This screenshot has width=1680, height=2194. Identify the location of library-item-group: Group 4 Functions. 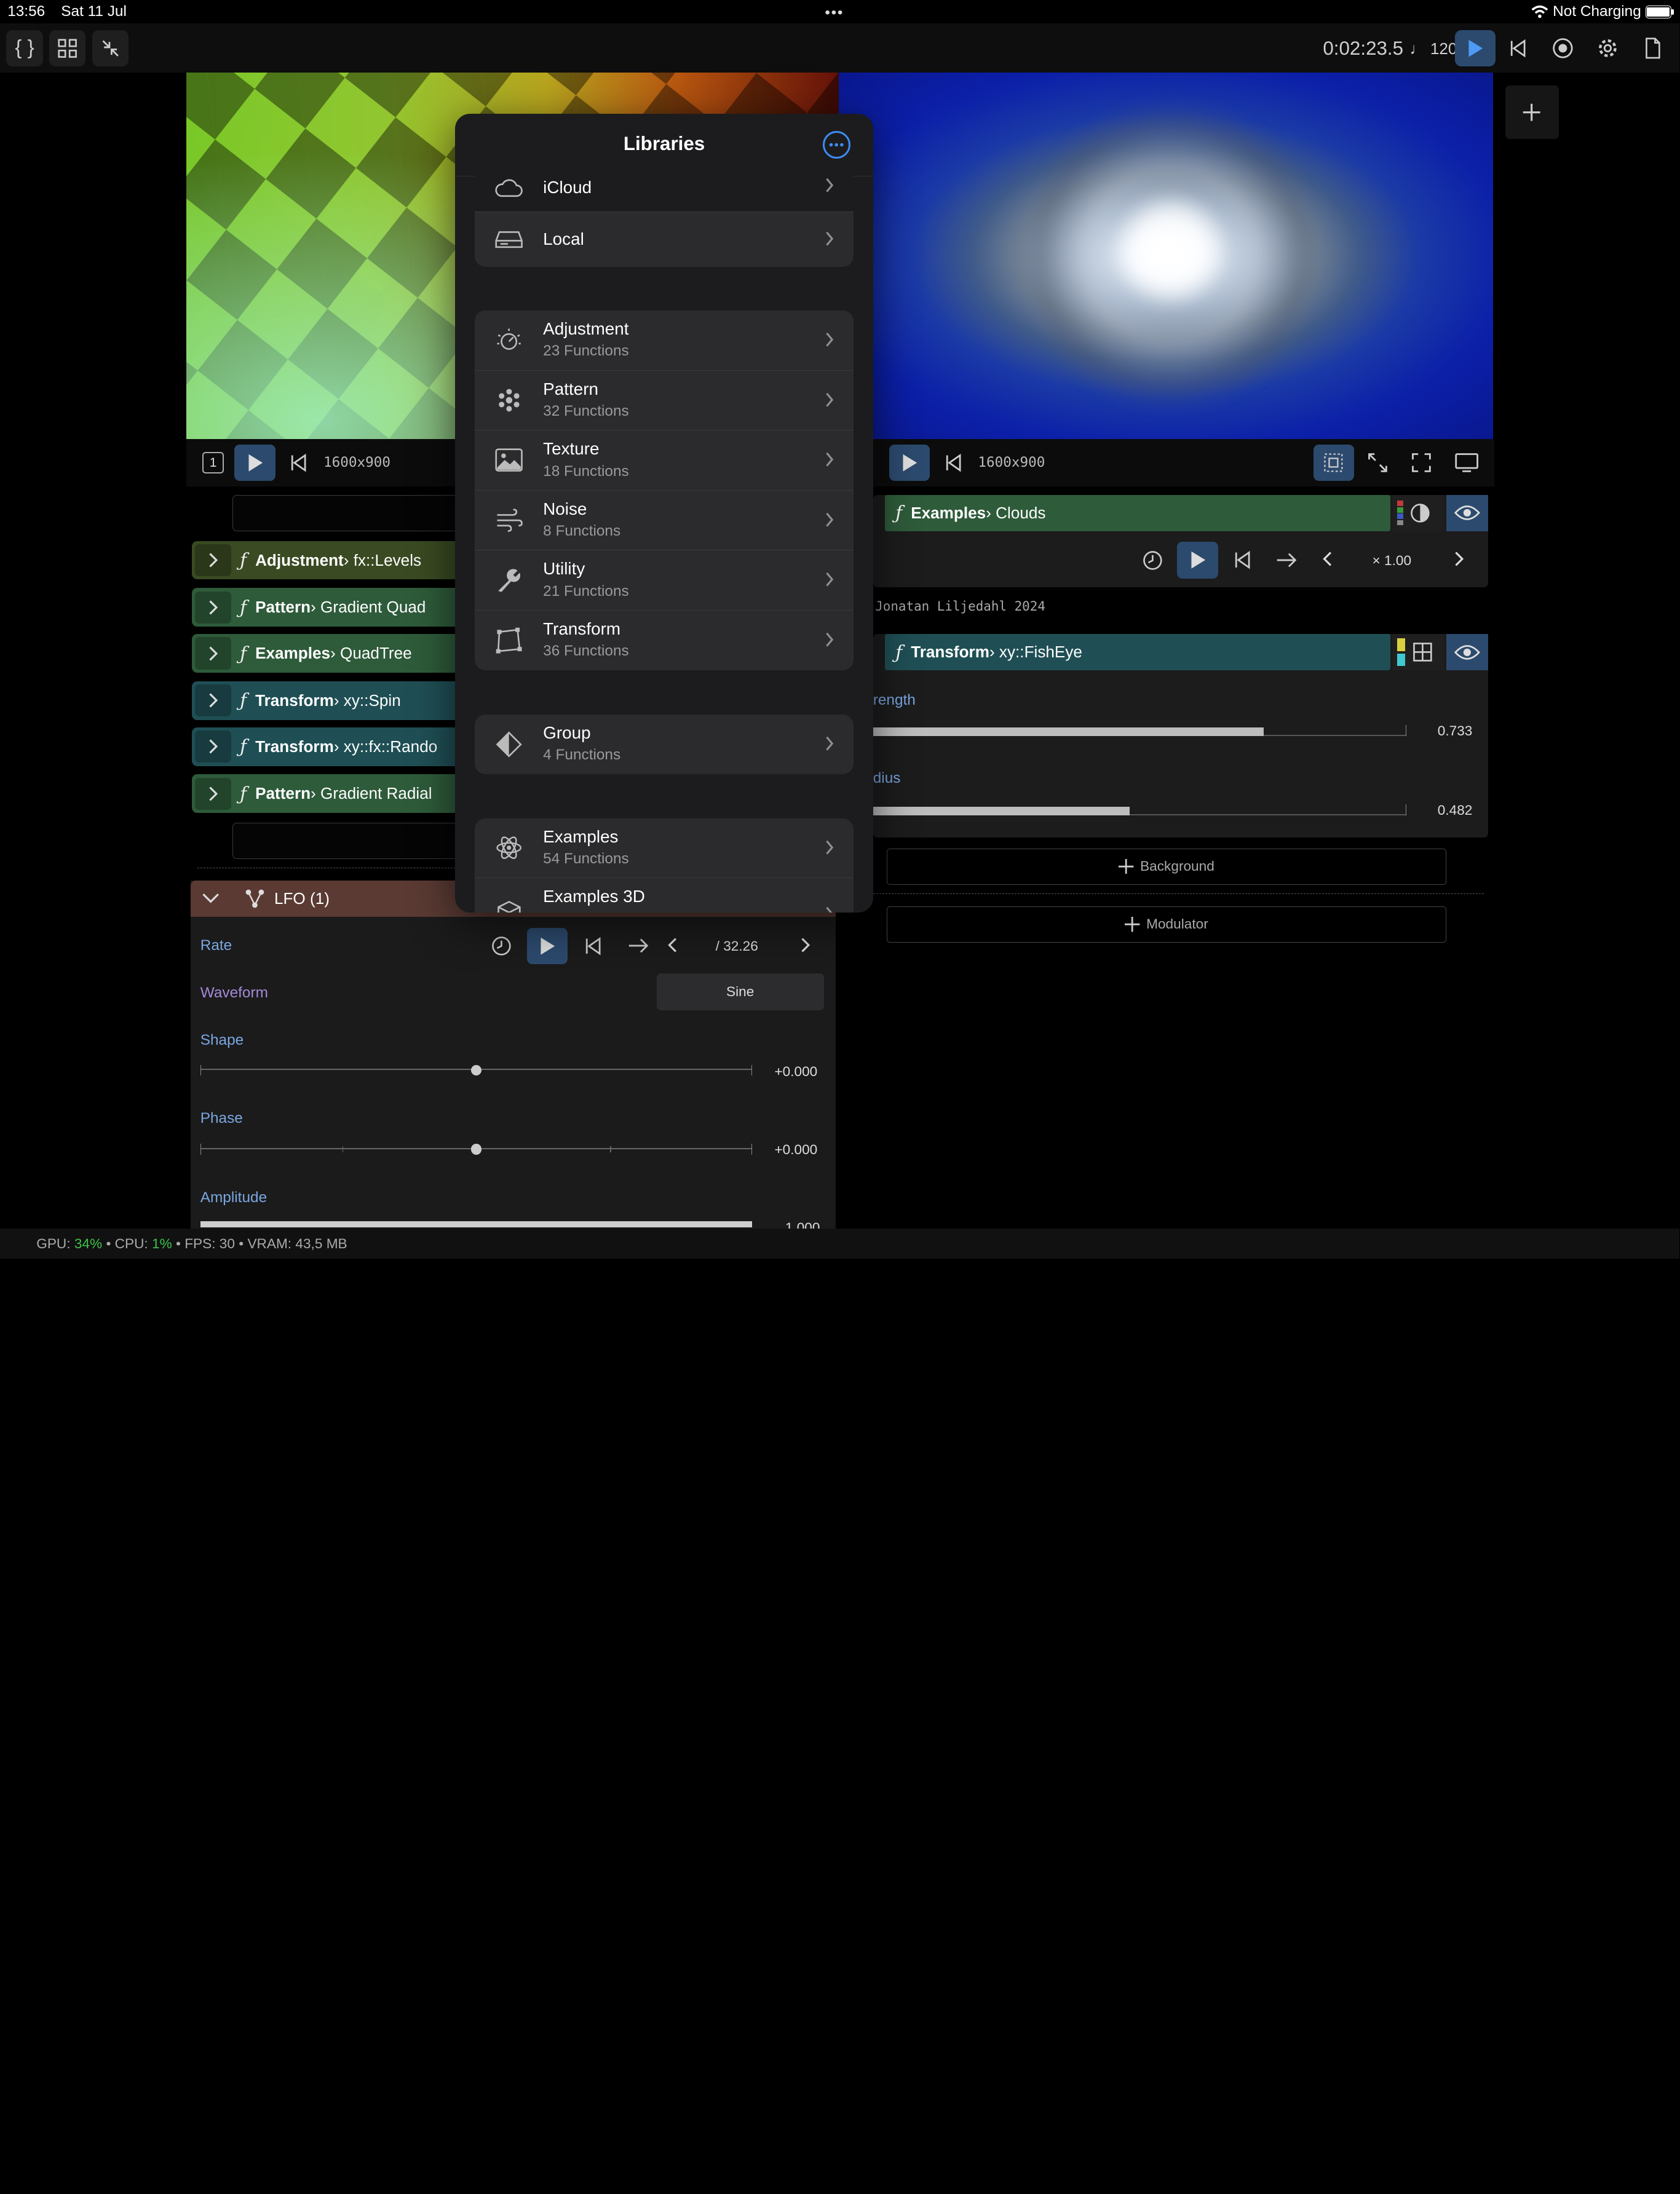
(665, 745).